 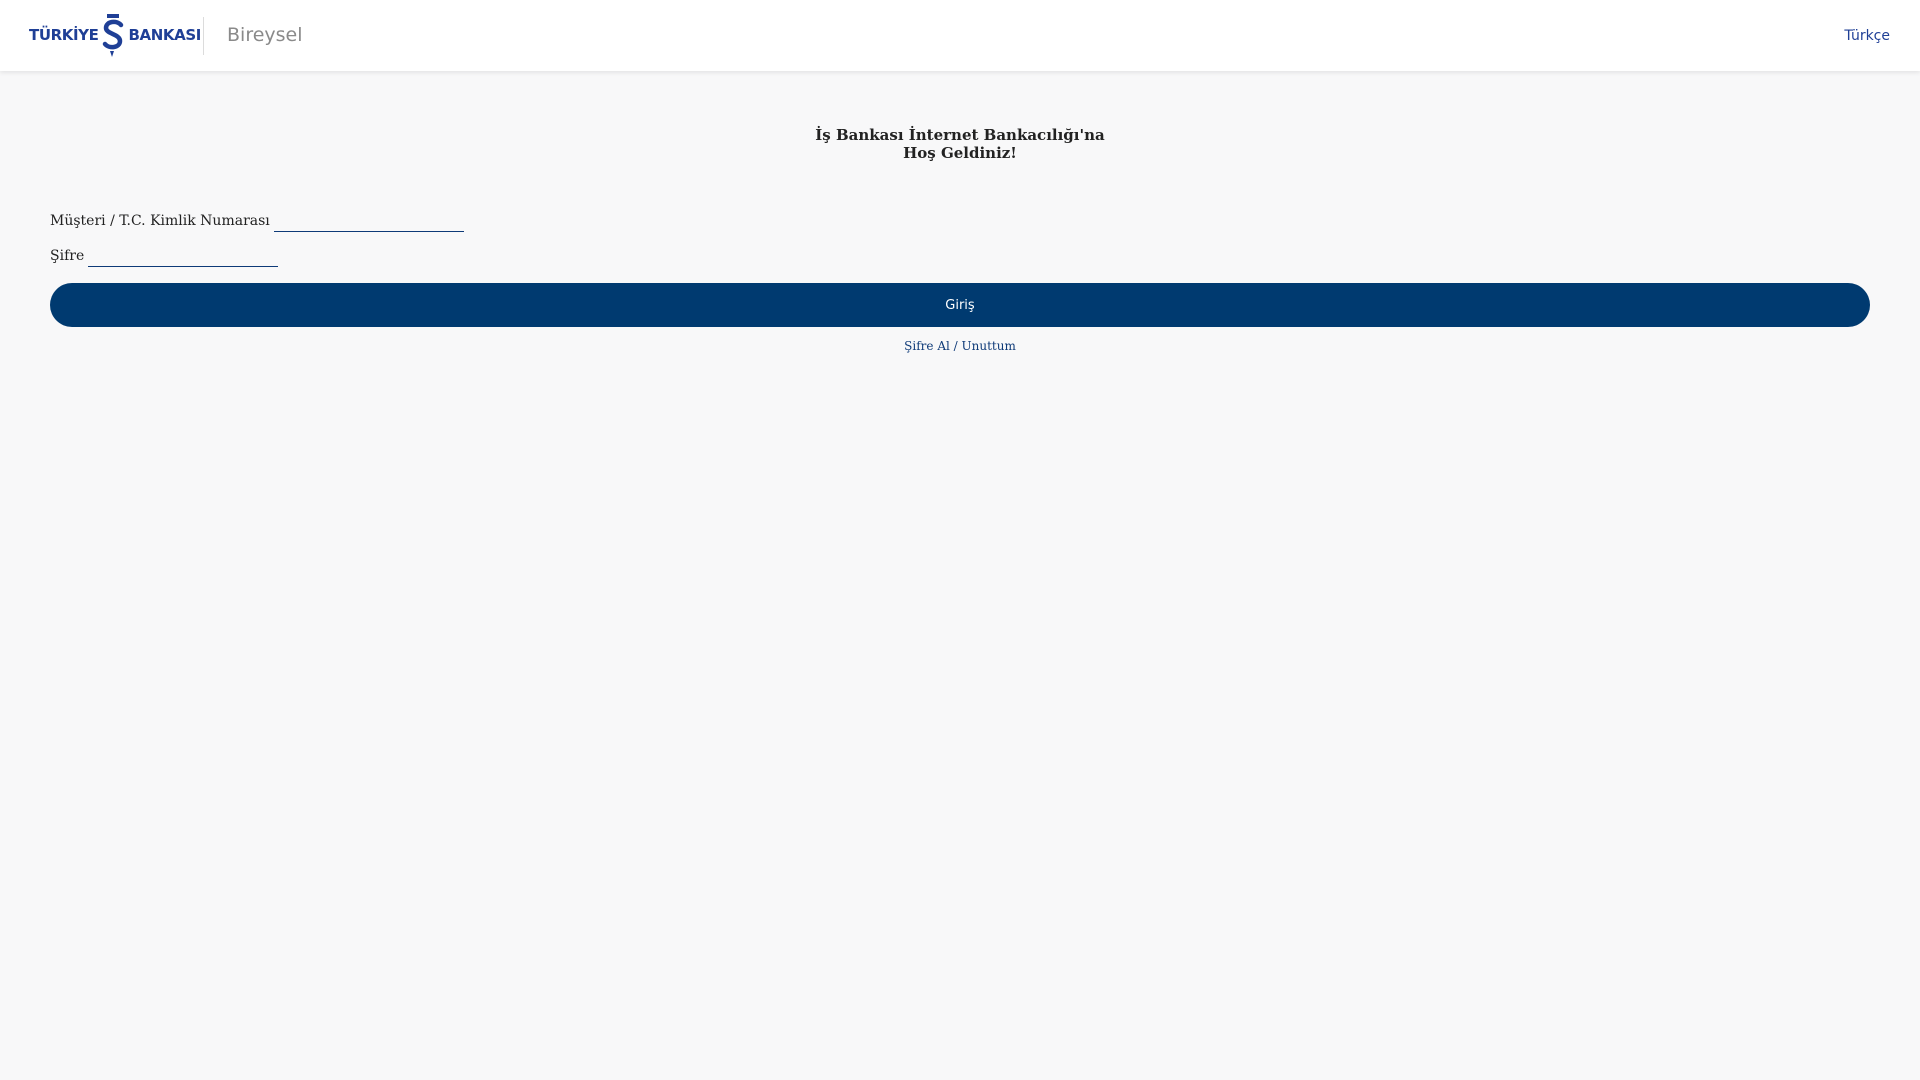 I want to click on password-row: Şifre, so click(x=164, y=256).